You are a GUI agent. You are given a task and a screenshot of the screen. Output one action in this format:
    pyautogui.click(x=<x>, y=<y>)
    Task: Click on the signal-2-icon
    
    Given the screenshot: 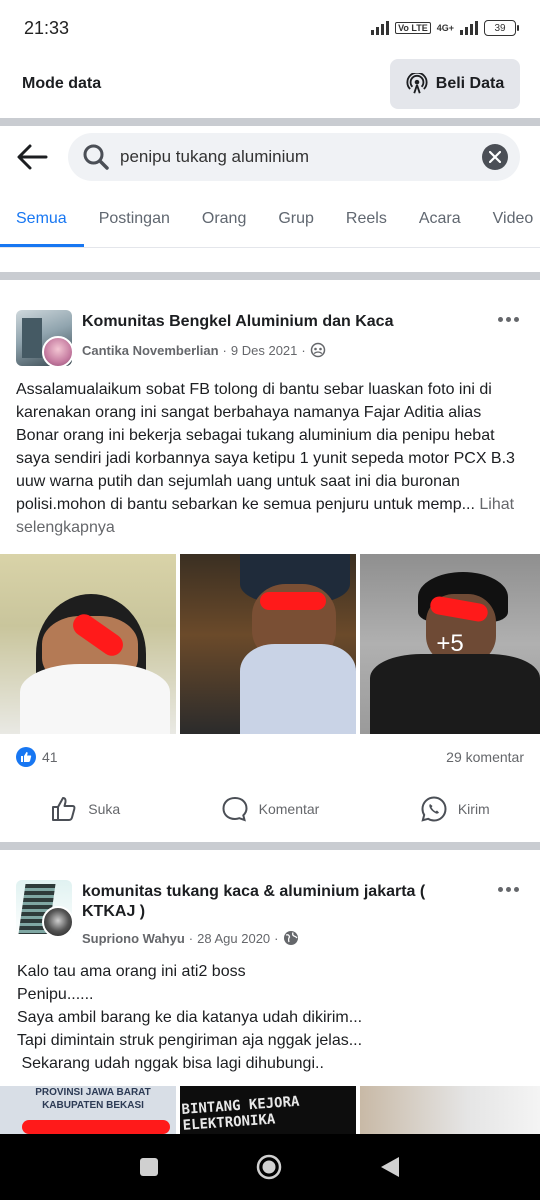 What is the action you would take?
    pyautogui.click(x=469, y=28)
    